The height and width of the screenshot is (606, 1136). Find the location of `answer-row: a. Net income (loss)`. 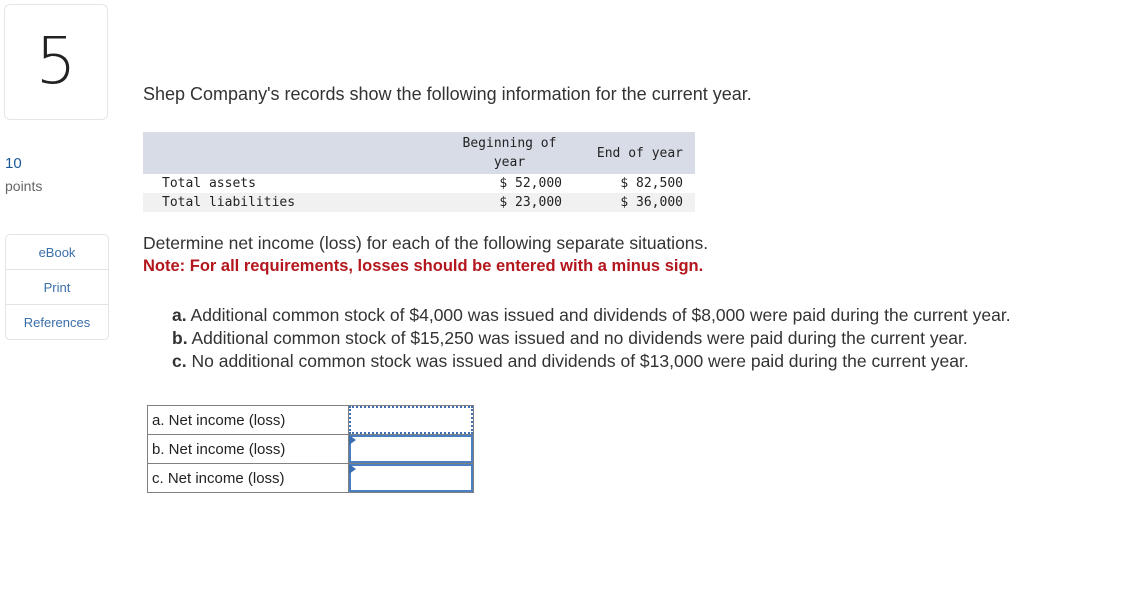

answer-row: a. Net income (loss) is located at coordinates (310, 420).